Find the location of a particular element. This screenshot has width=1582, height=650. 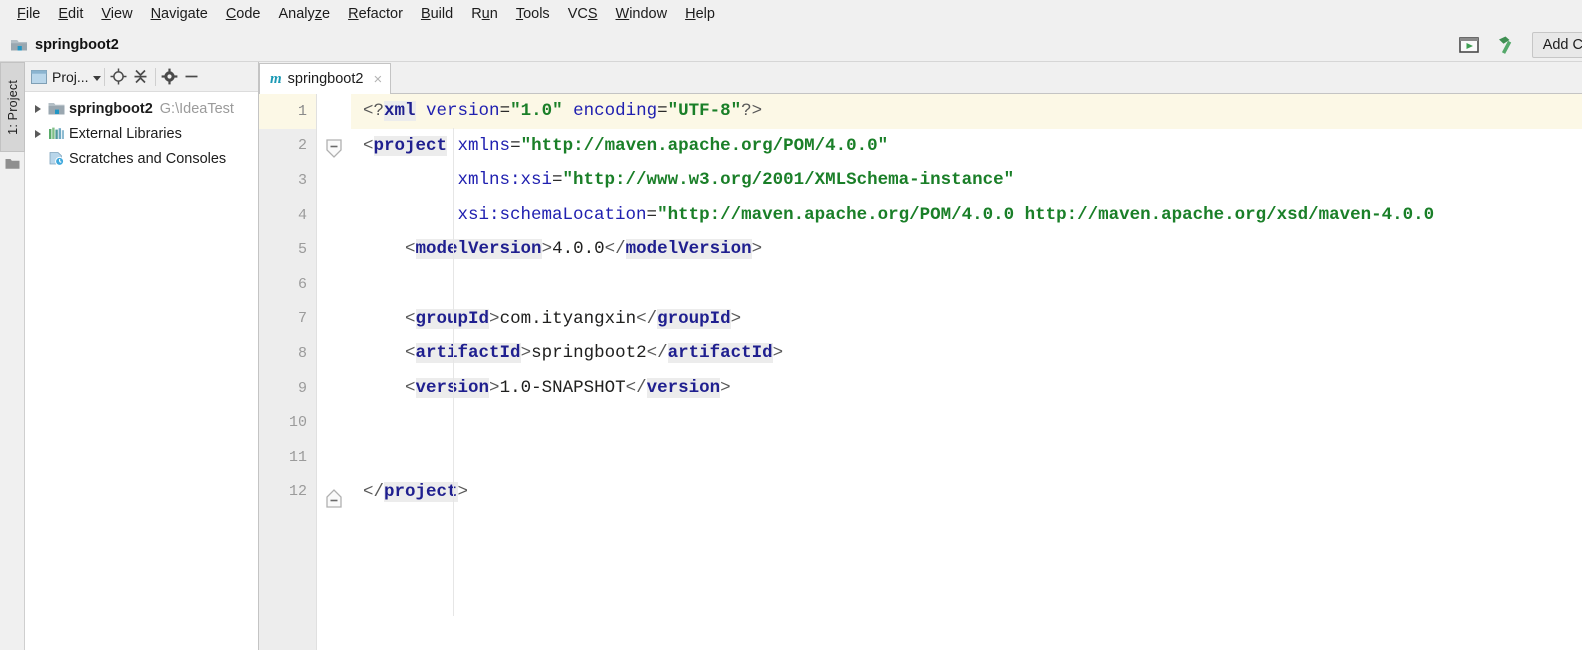

line-number: 9 is located at coordinates (302, 388).